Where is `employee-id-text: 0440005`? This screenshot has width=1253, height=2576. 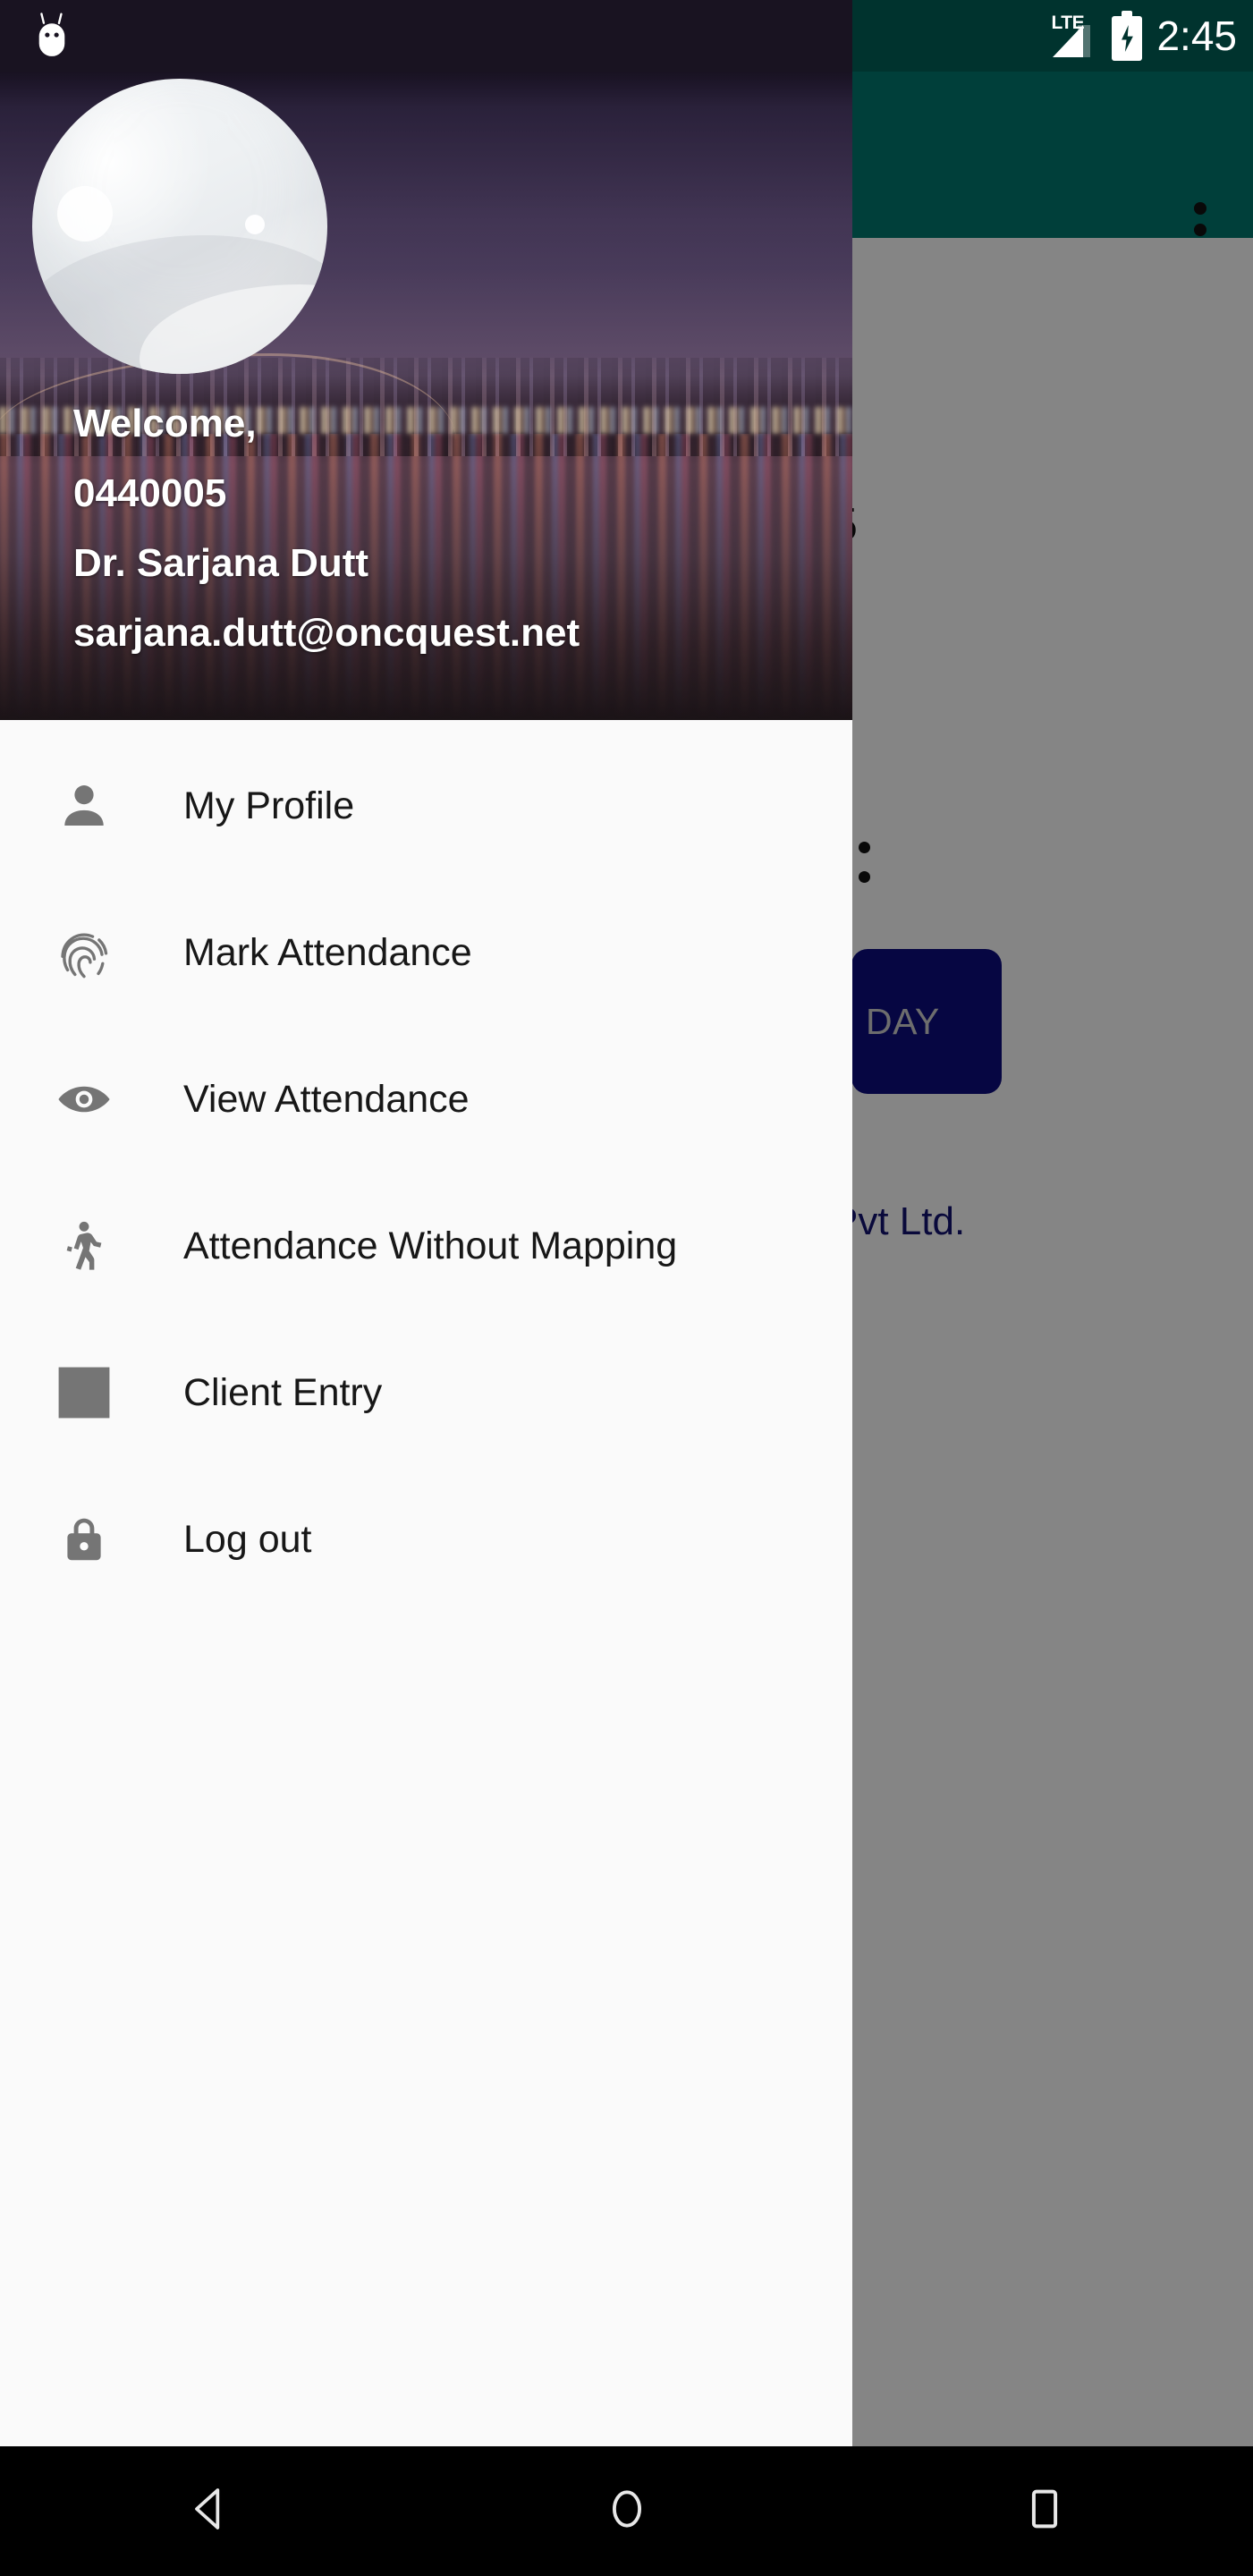 employee-id-text: 0440005 is located at coordinates (150, 493).